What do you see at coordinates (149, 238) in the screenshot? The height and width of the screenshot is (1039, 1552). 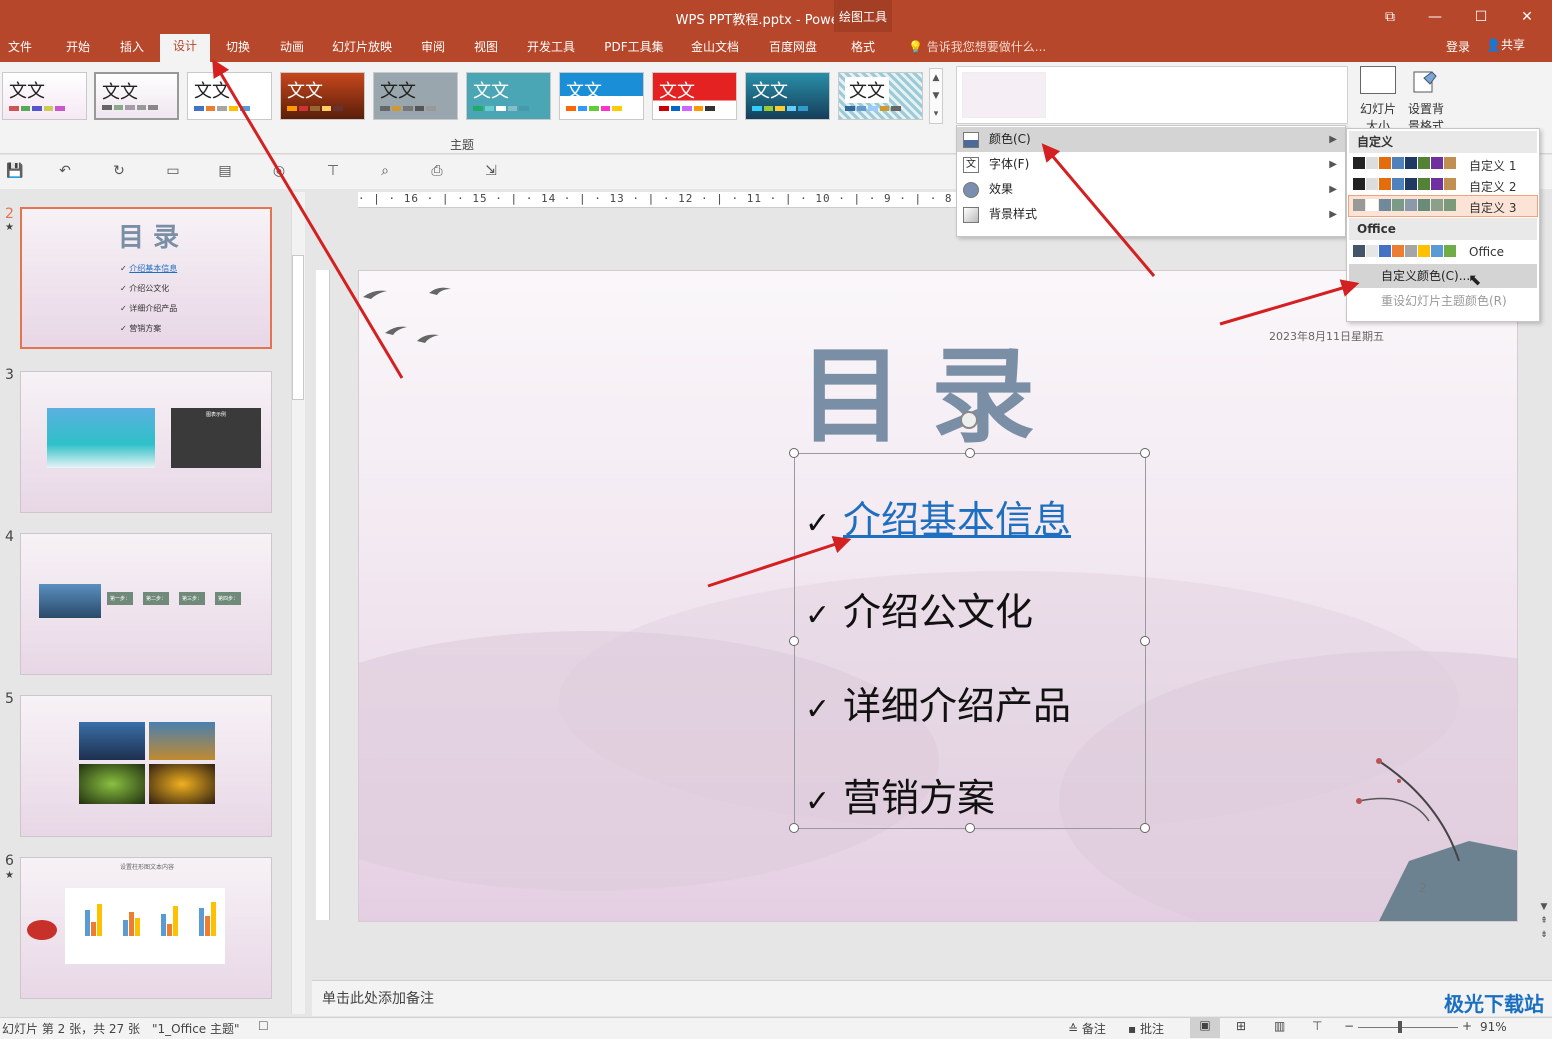 I see `thumb-title: 目 录` at bounding box center [149, 238].